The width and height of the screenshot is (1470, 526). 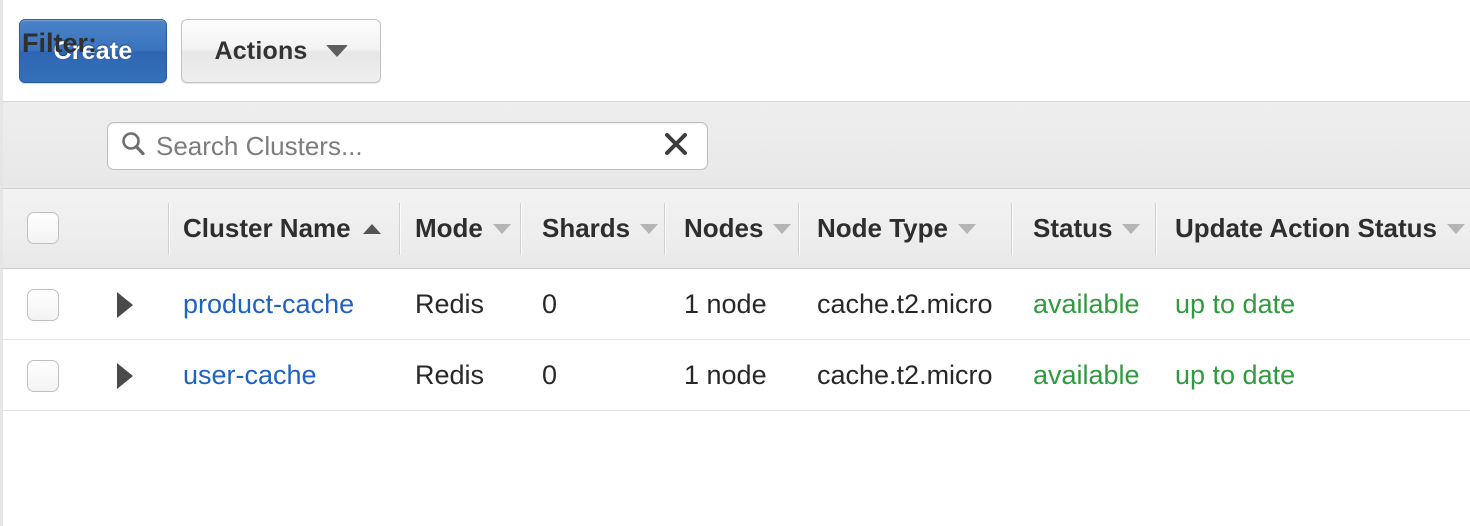 What do you see at coordinates (267, 228) in the screenshot?
I see `column-header-label: Cluster Name` at bounding box center [267, 228].